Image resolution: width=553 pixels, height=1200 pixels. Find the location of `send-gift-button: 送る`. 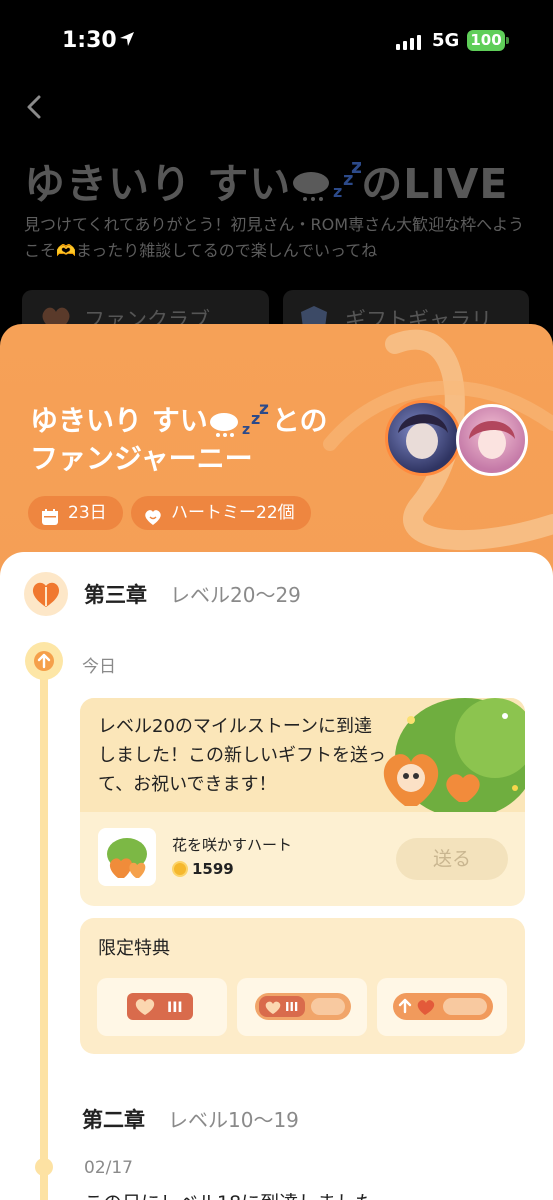

send-gift-button: 送る is located at coordinates (452, 859).